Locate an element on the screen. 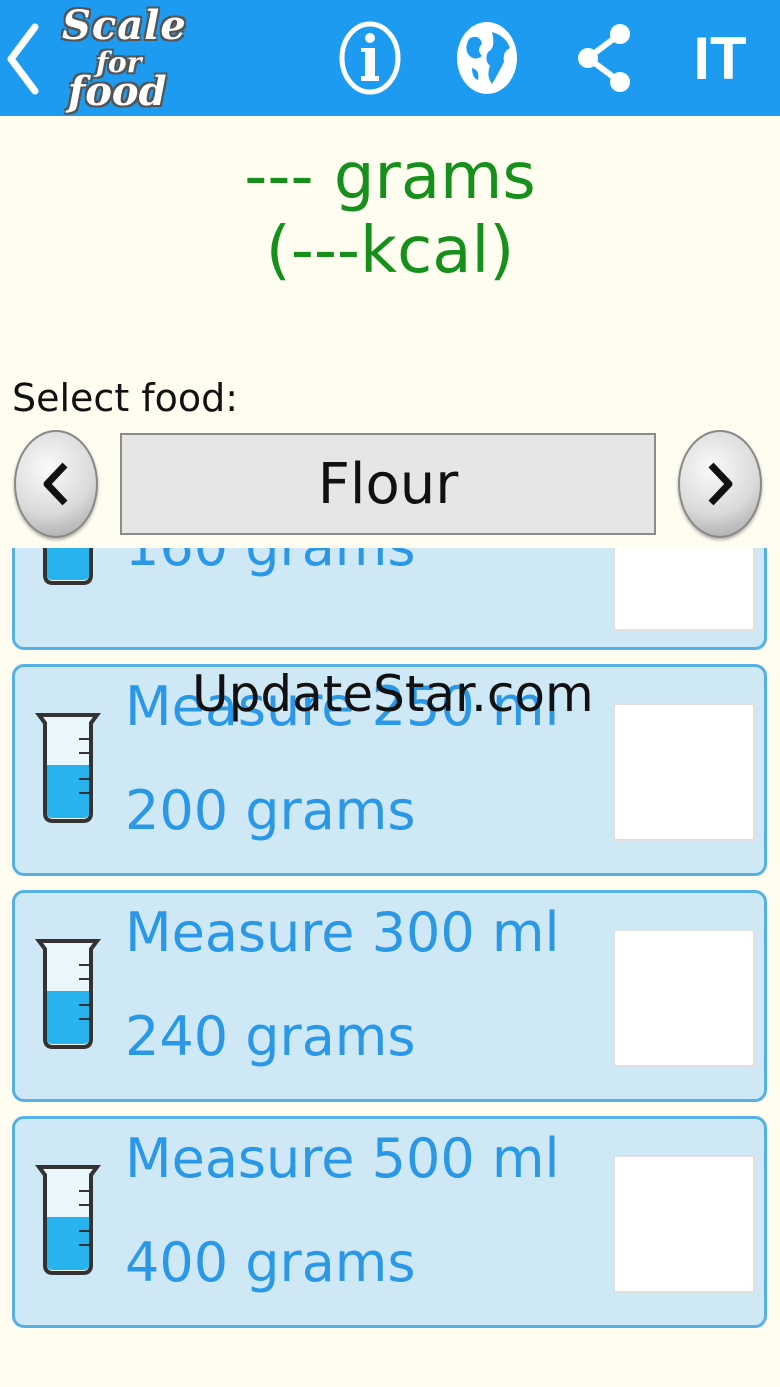  chevron-right-icon is located at coordinates (720, 484).